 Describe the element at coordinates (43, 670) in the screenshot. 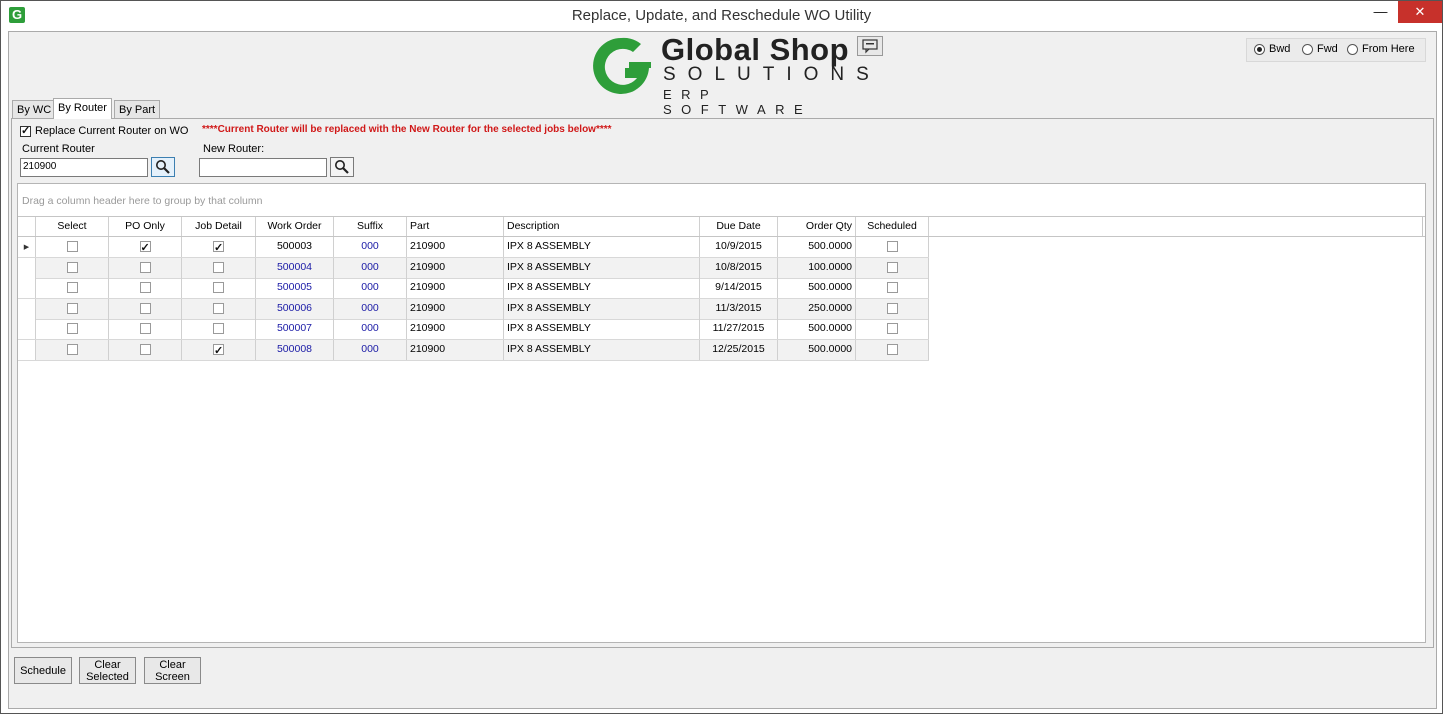

I see `schedule-button: Schedule` at that location.